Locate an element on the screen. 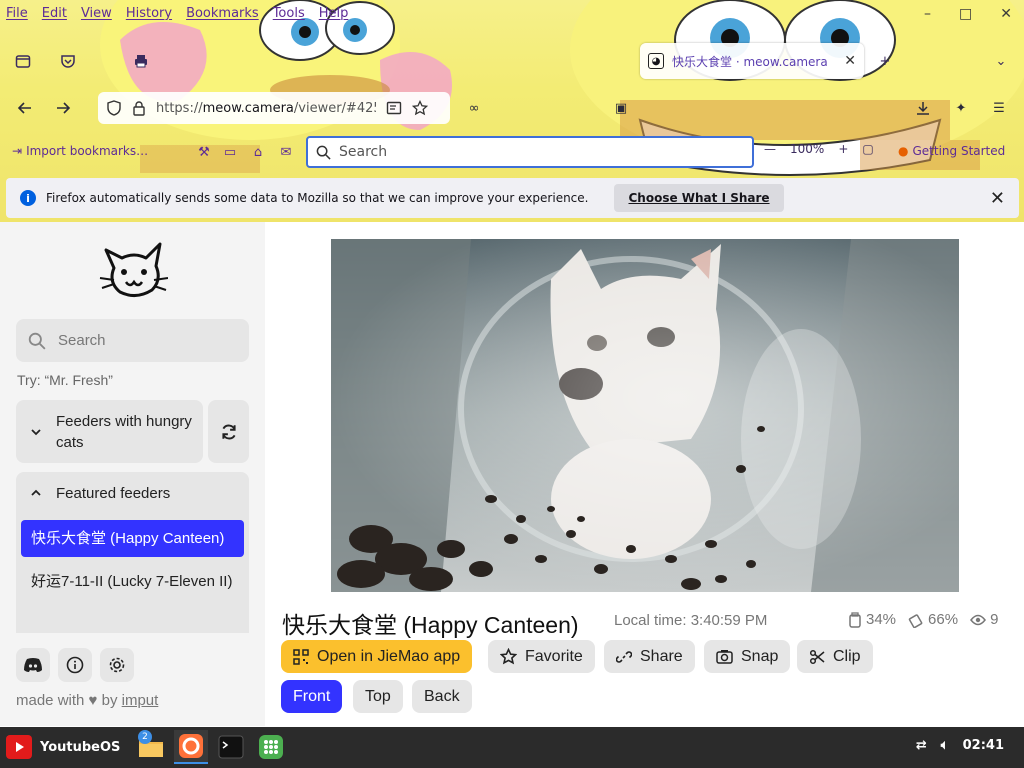 Image resolution: width=1024 pixels, height=768 pixels. menu-bookmarks: Bookmarks is located at coordinates (222, 13).